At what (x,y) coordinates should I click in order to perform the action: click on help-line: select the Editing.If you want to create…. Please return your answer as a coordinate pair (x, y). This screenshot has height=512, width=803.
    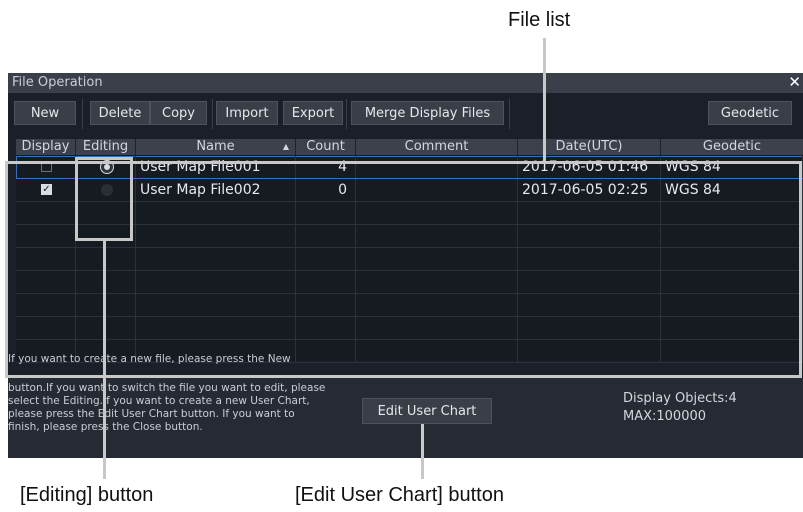
    Looking at the image, I should click on (159, 401).